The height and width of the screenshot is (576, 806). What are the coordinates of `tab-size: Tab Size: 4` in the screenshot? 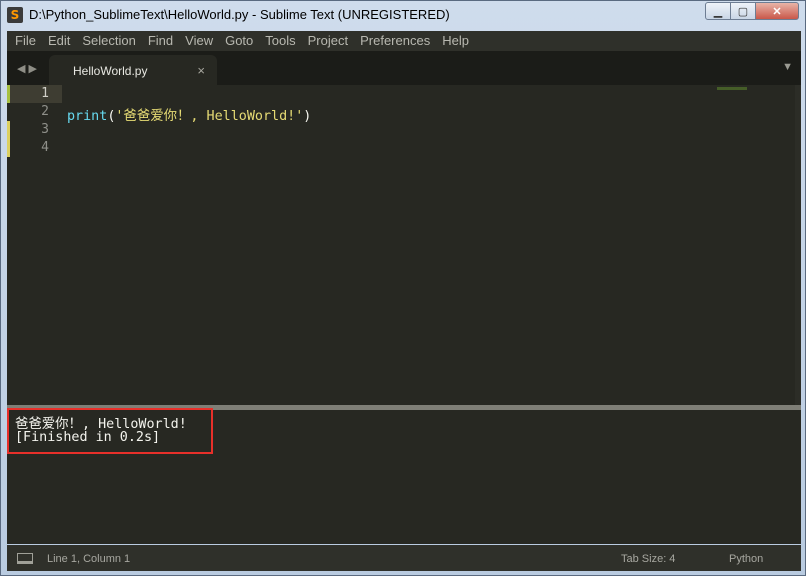 It's located at (648, 559).